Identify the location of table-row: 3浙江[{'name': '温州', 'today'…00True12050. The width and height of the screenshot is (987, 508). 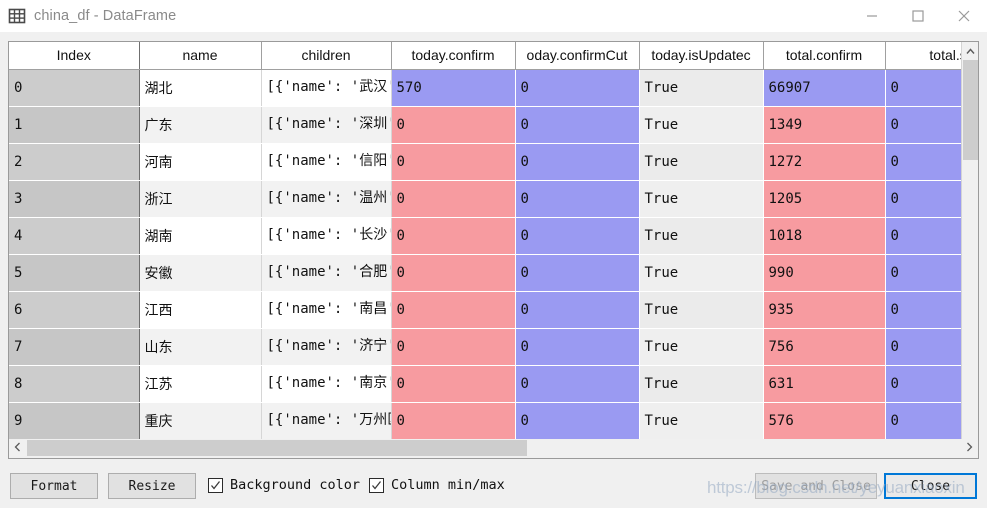
(485, 199).